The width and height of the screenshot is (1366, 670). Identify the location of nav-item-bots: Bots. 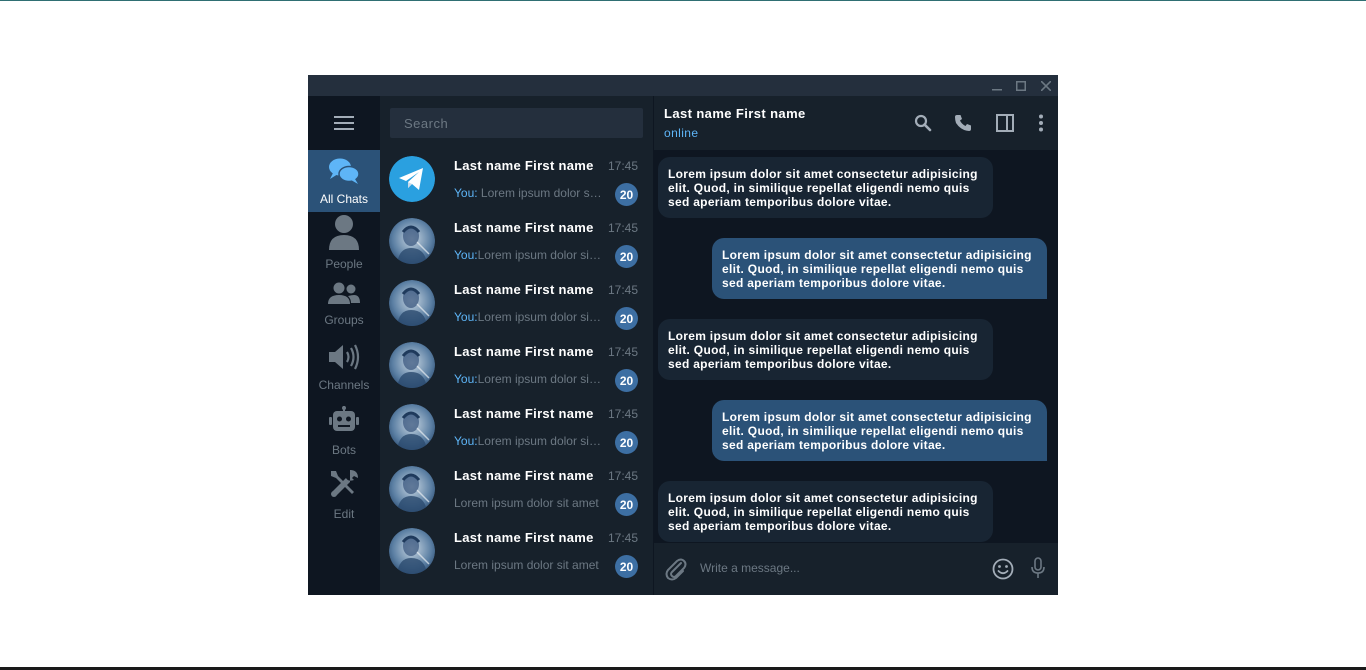
(344, 435).